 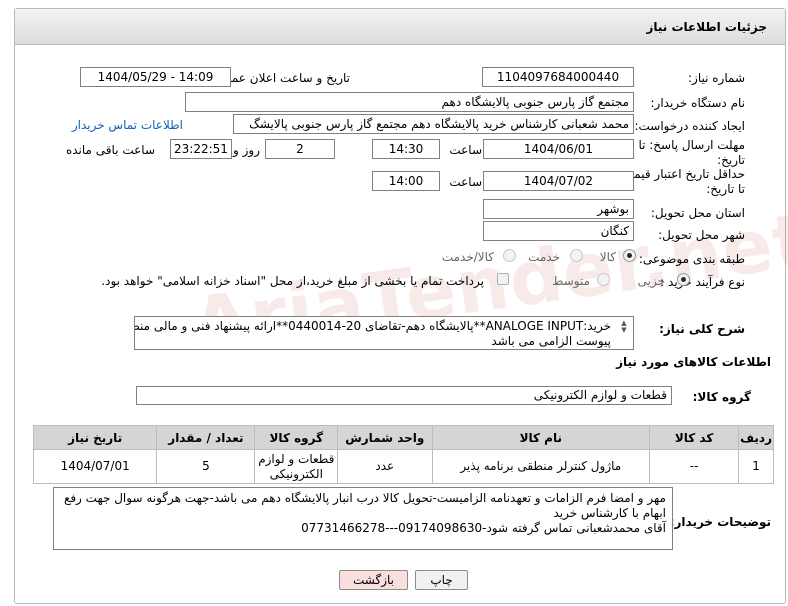 What do you see at coordinates (702, 282) in the screenshot?
I see `process-label: نوع فرآیند خرید :` at bounding box center [702, 282].